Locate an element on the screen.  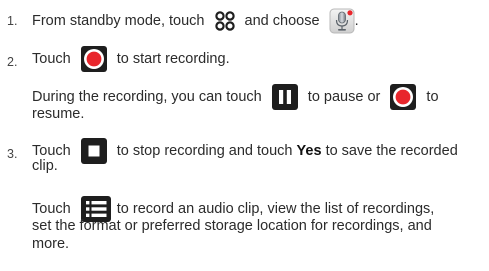
step-text: During the recording, you can touch is located at coordinates (147, 96).